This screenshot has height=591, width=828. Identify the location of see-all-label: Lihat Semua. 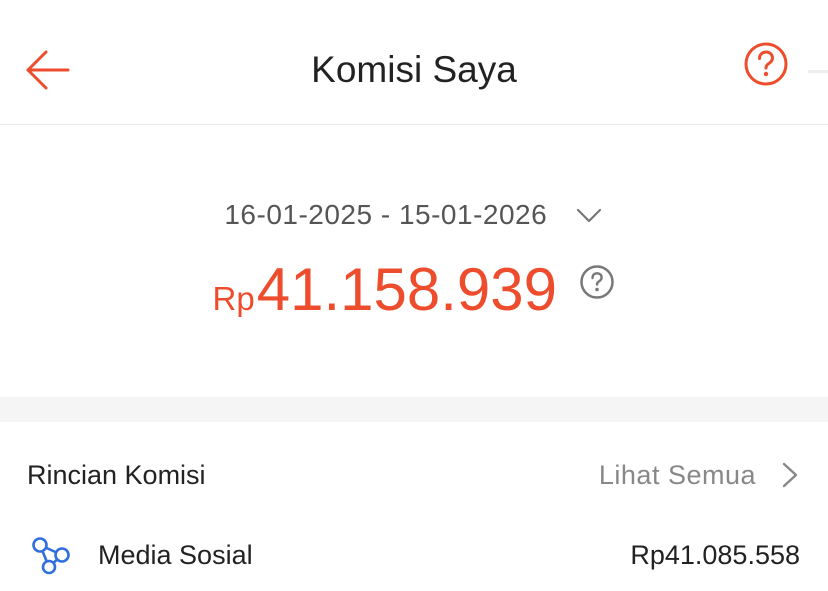
(677, 475).